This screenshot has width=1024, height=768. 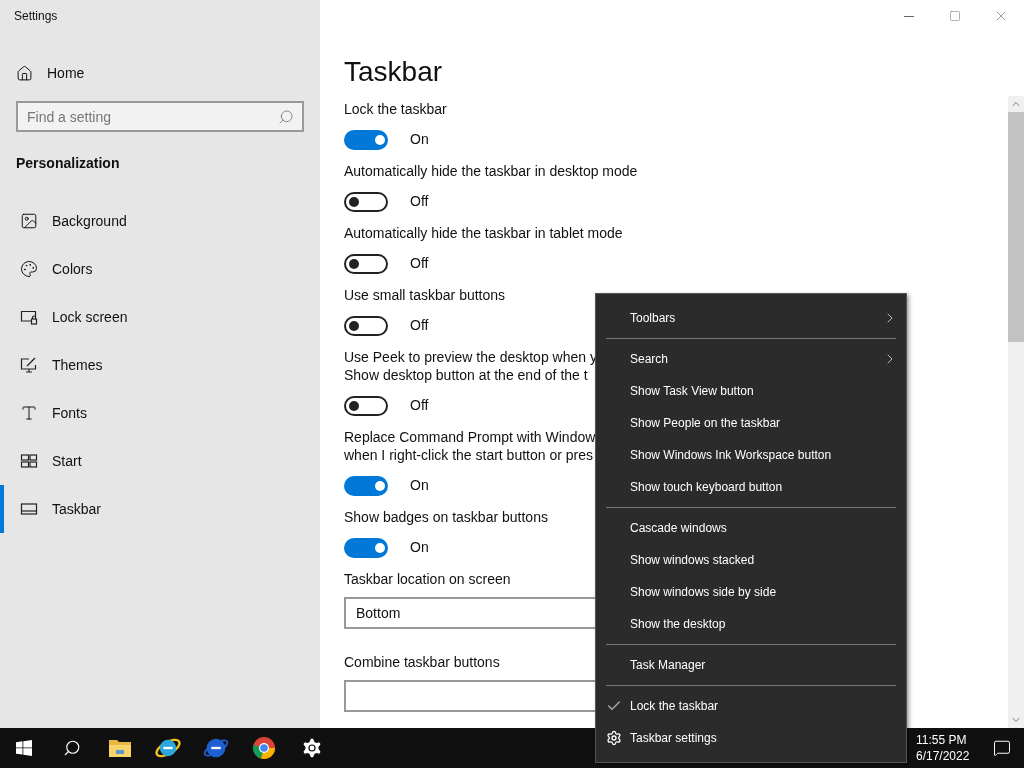 What do you see at coordinates (751, 318) in the screenshot?
I see `menu-item: Toolbars` at bounding box center [751, 318].